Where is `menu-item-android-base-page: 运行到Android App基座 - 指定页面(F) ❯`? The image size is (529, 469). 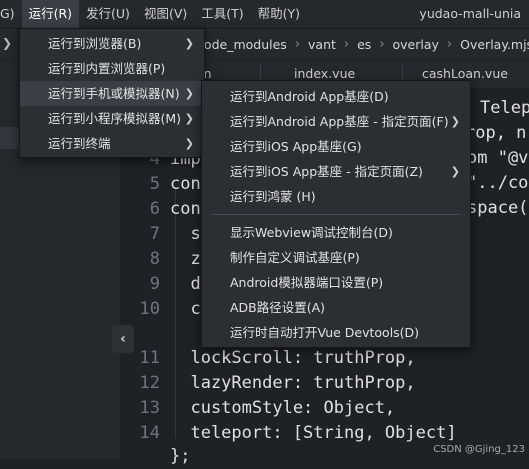 menu-item-android-base-page: 运行到Android App基座 - 指定页面(F) ❯ is located at coordinates (336, 121).